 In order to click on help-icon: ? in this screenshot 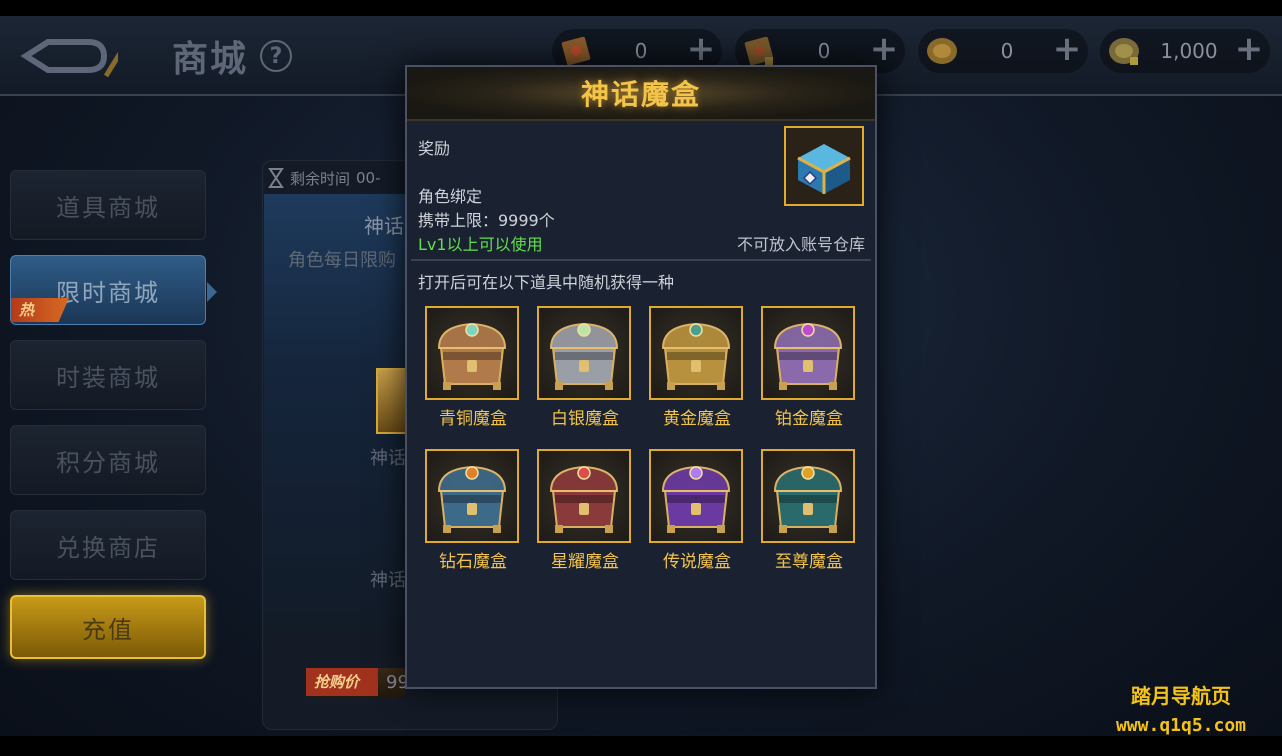, I will do `click(276, 56)`.